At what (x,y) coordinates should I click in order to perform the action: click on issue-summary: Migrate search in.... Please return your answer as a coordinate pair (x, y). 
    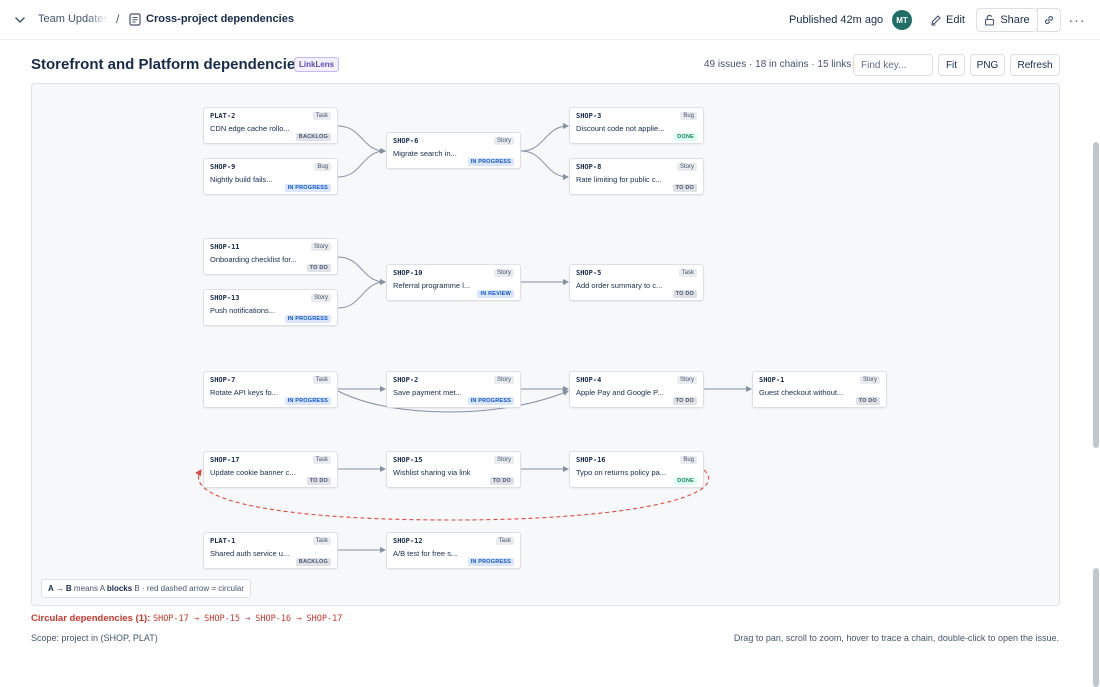
    Looking at the image, I should click on (425, 153).